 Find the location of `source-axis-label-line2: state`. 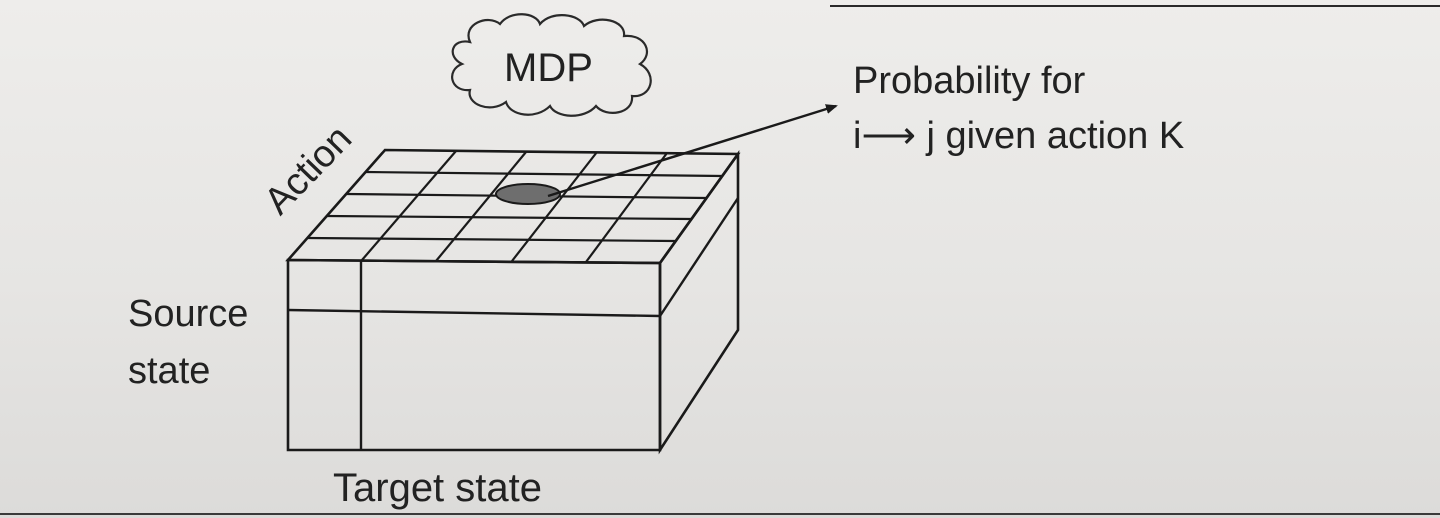

source-axis-label-line2: state is located at coordinates (169, 371).